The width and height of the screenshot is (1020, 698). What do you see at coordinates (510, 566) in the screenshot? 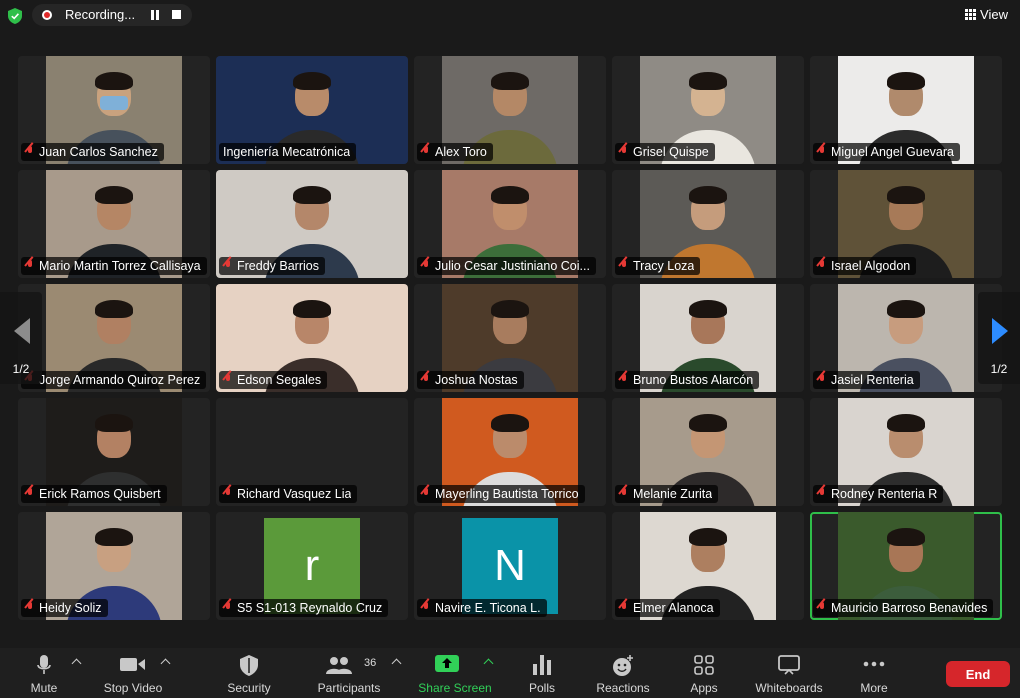
I see `participant-tile-navire-e-ticona-l: N Navire E. Ticona L.` at bounding box center [510, 566].